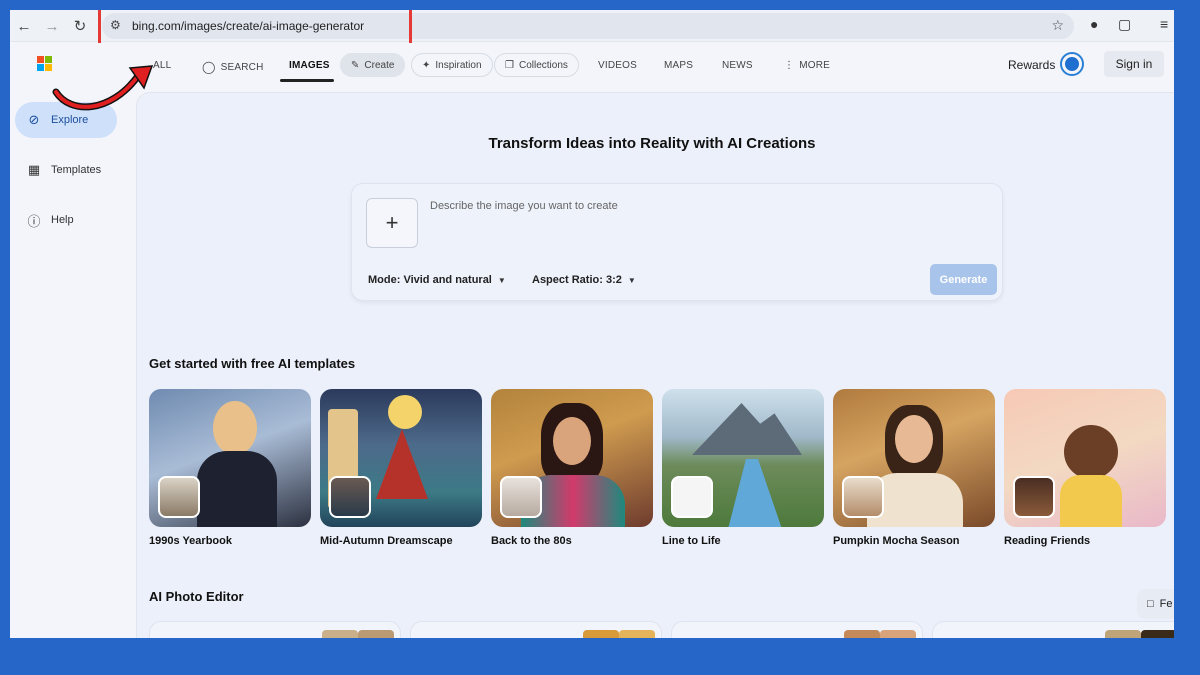 This screenshot has height=675, width=1200. Describe the element at coordinates (62, 220) in the screenshot. I see `sidebar-item-label: Help` at that location.